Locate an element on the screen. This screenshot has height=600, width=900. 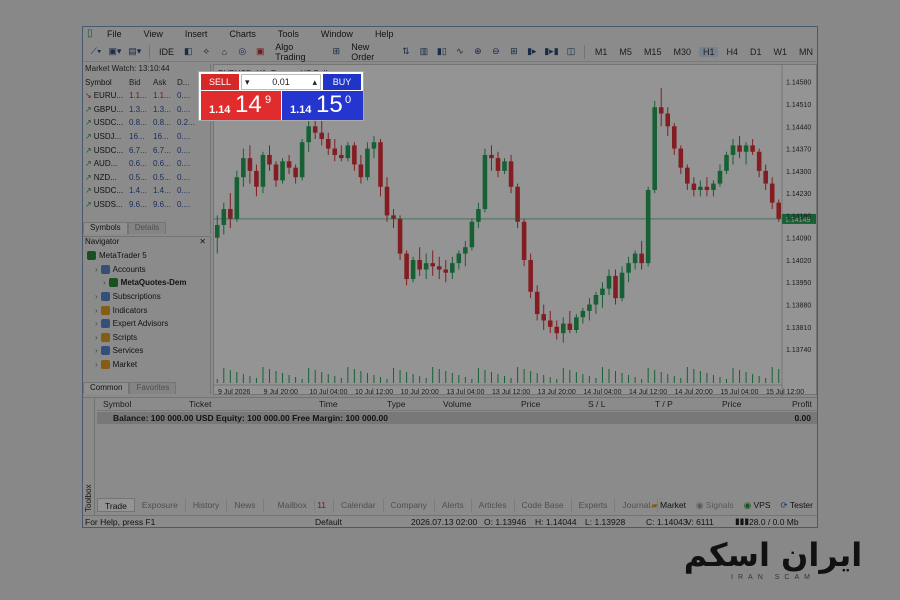
tab-experts: Experts is located at coordinates (594, 505).